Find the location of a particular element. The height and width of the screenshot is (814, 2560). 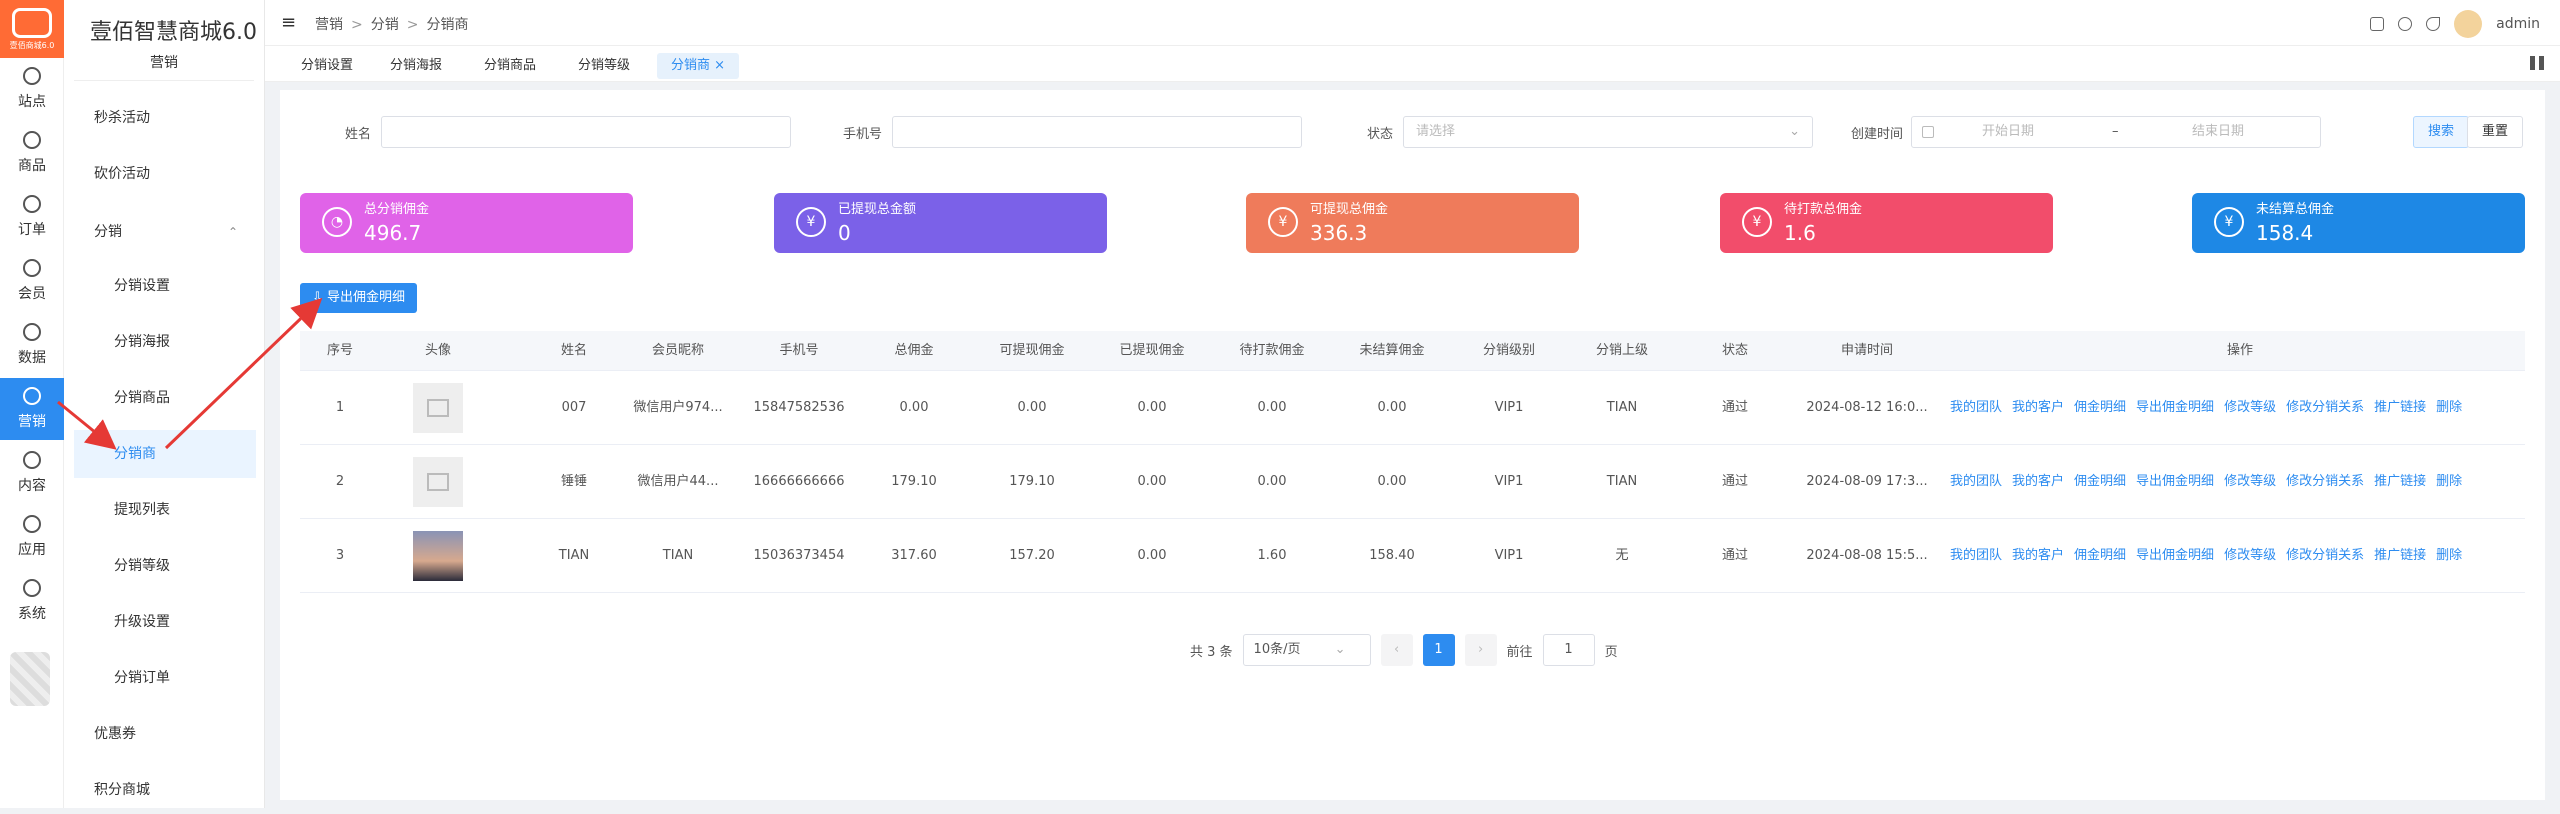

arrow-to-menu is located at coordinates (87, 425).